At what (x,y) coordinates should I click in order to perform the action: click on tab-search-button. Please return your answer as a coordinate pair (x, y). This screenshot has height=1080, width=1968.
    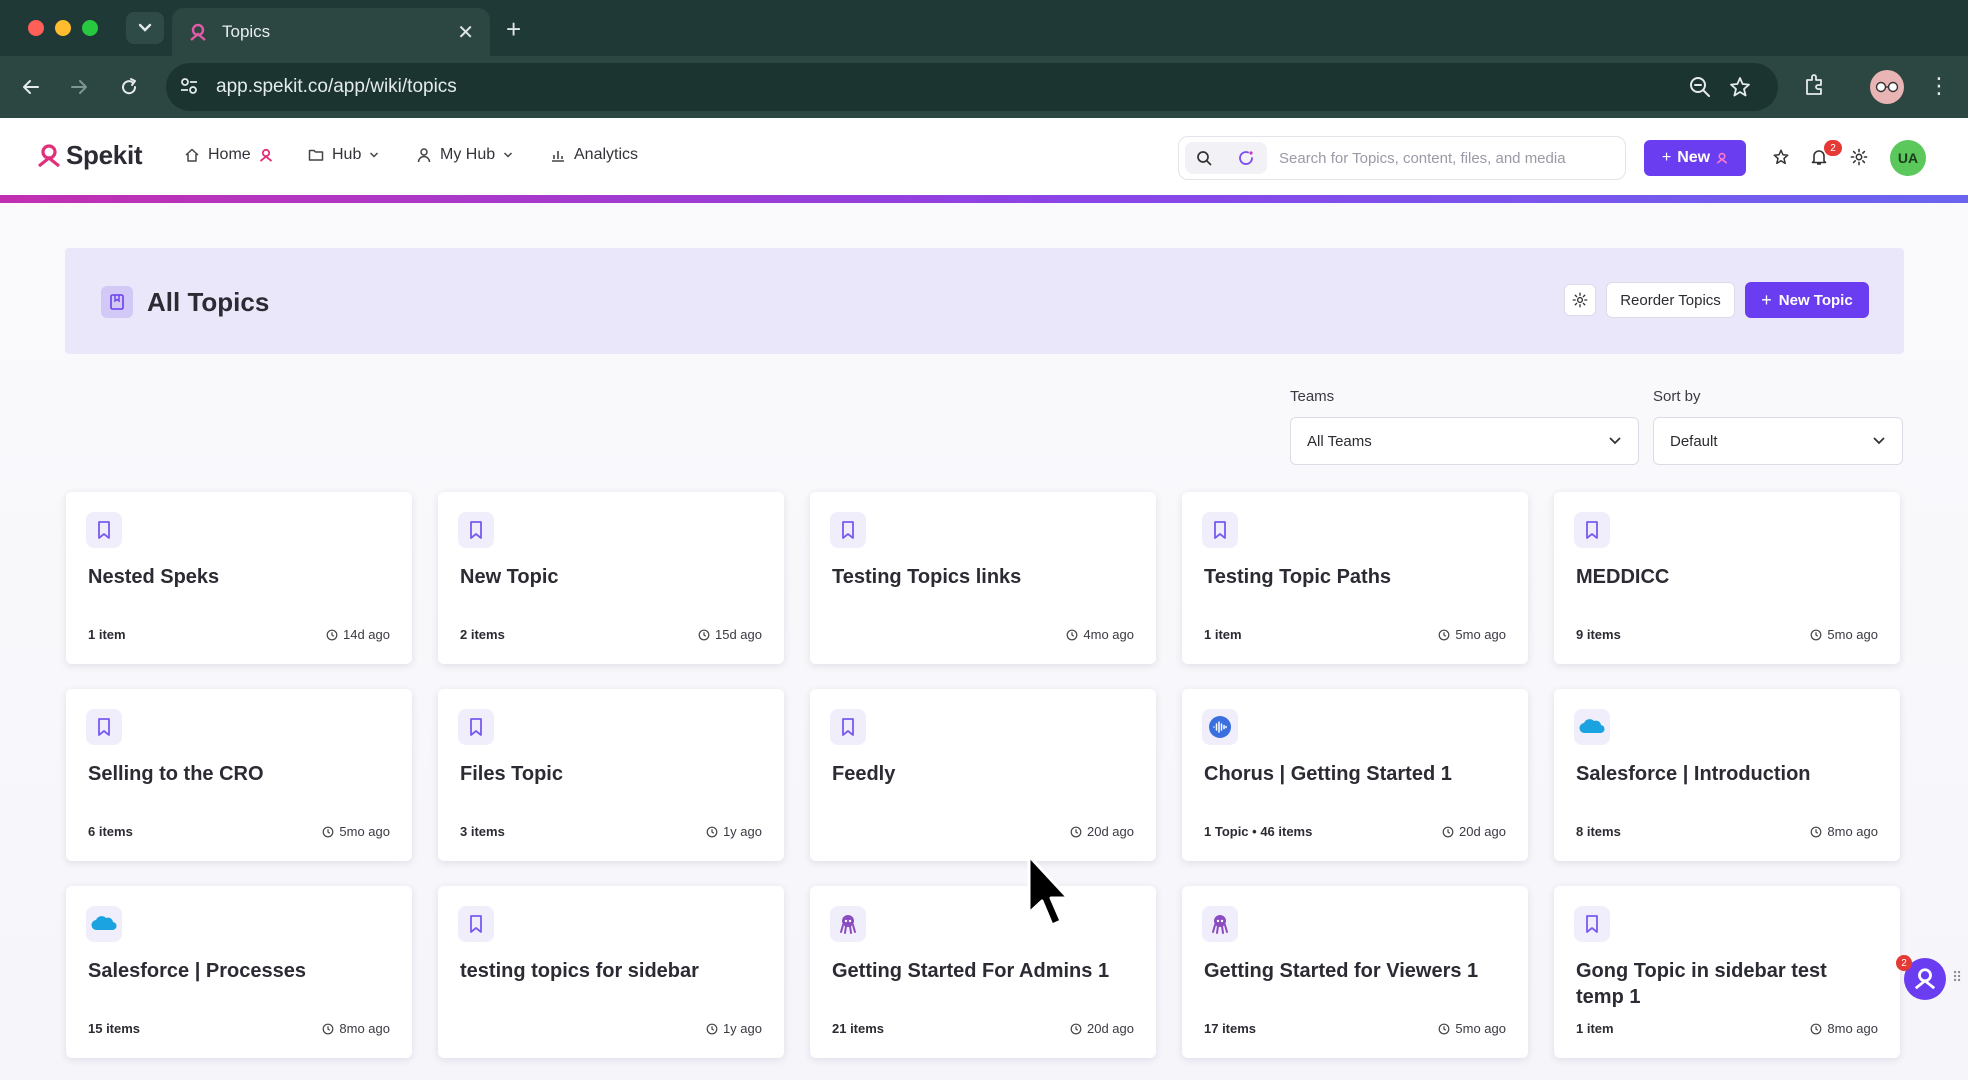
    Looking at the image, I should click on (145, 28).